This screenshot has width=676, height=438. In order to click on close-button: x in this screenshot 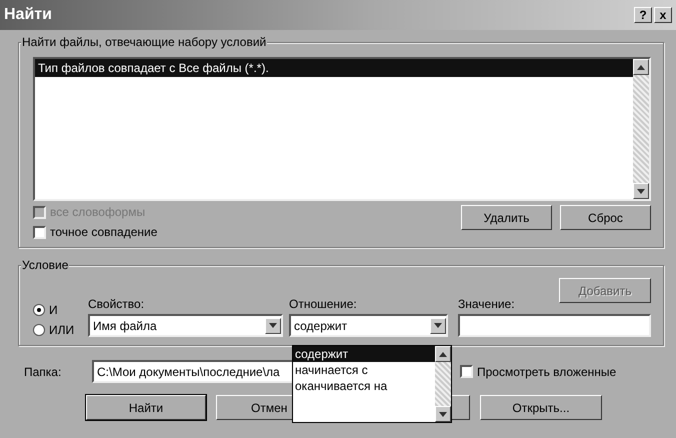, I will do `click(663, 15)`.